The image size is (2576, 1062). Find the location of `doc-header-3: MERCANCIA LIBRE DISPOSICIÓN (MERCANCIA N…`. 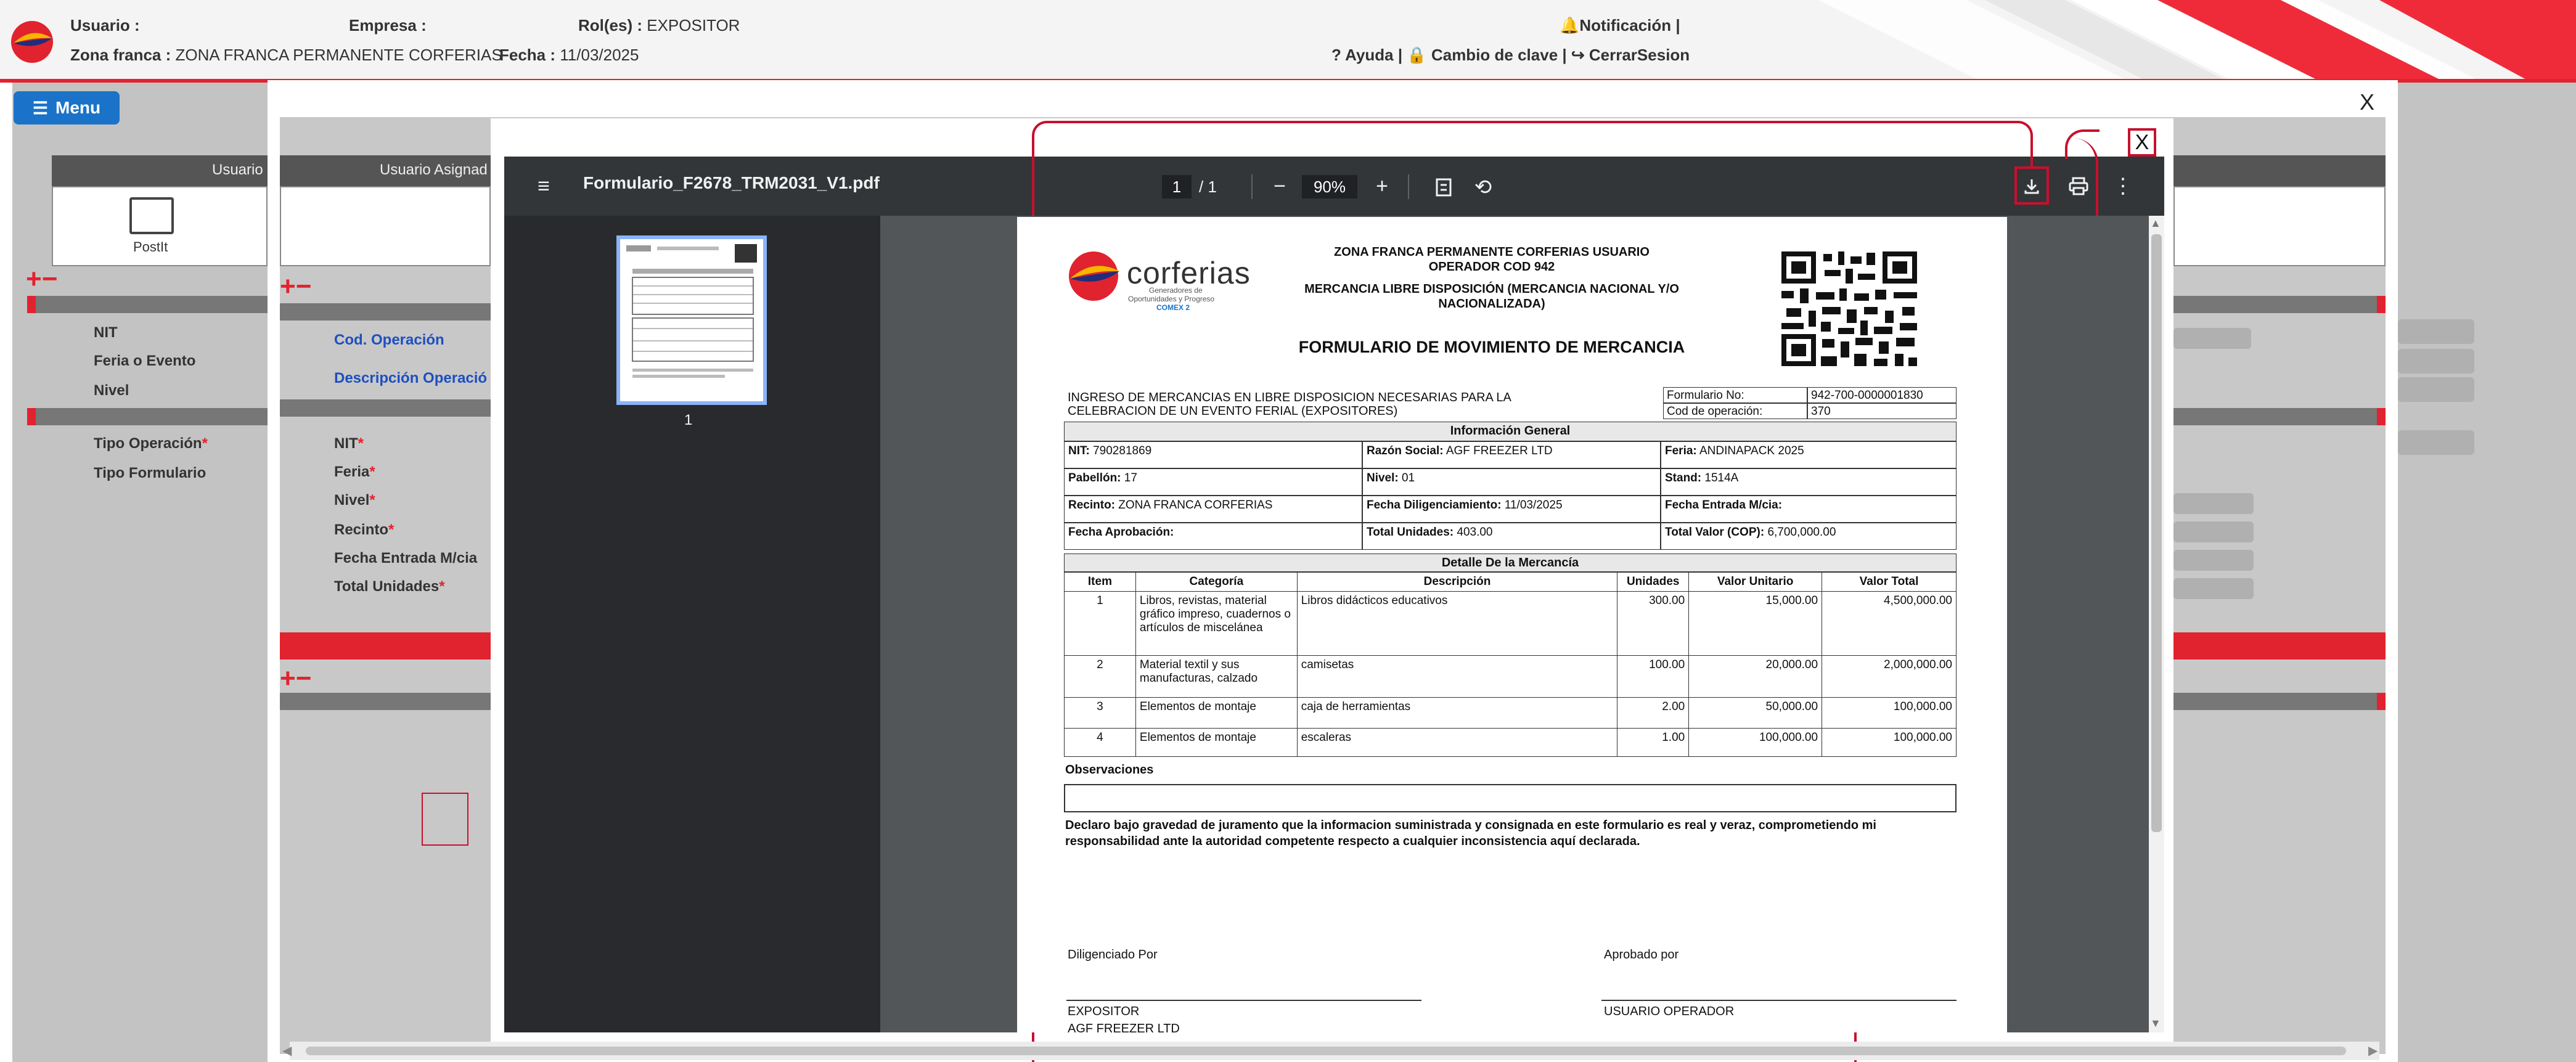

doc-header-3: MERCANCIA LIBRE DISPOSICIÓN (MERCANCIA N… is located at coordinates (1491, 289).